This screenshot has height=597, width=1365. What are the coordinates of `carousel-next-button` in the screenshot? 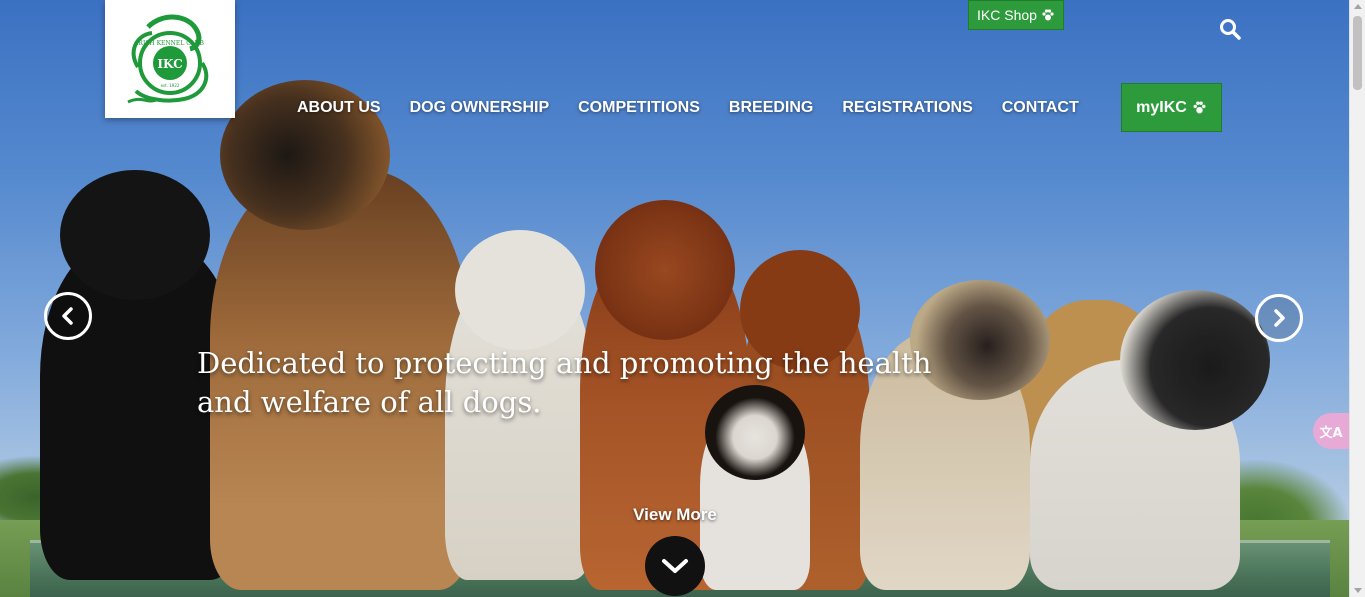 It's located at (1279, 318).